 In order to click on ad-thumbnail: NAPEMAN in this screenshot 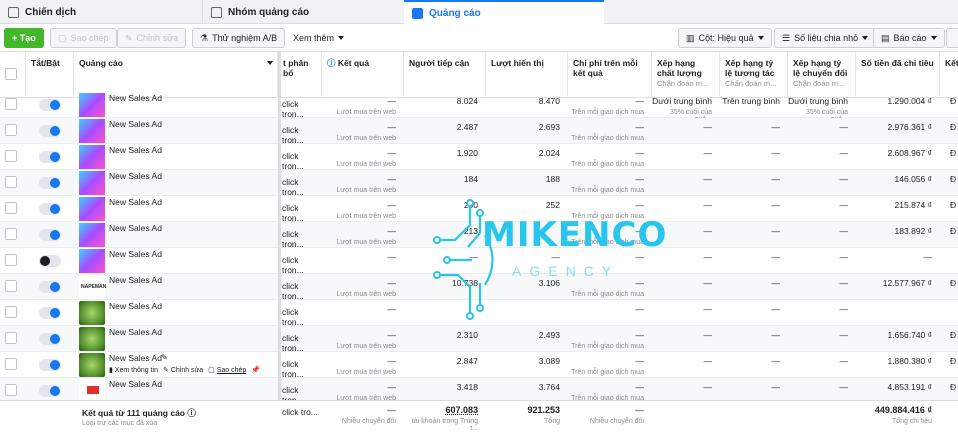, I will do `click(92, 287)`.